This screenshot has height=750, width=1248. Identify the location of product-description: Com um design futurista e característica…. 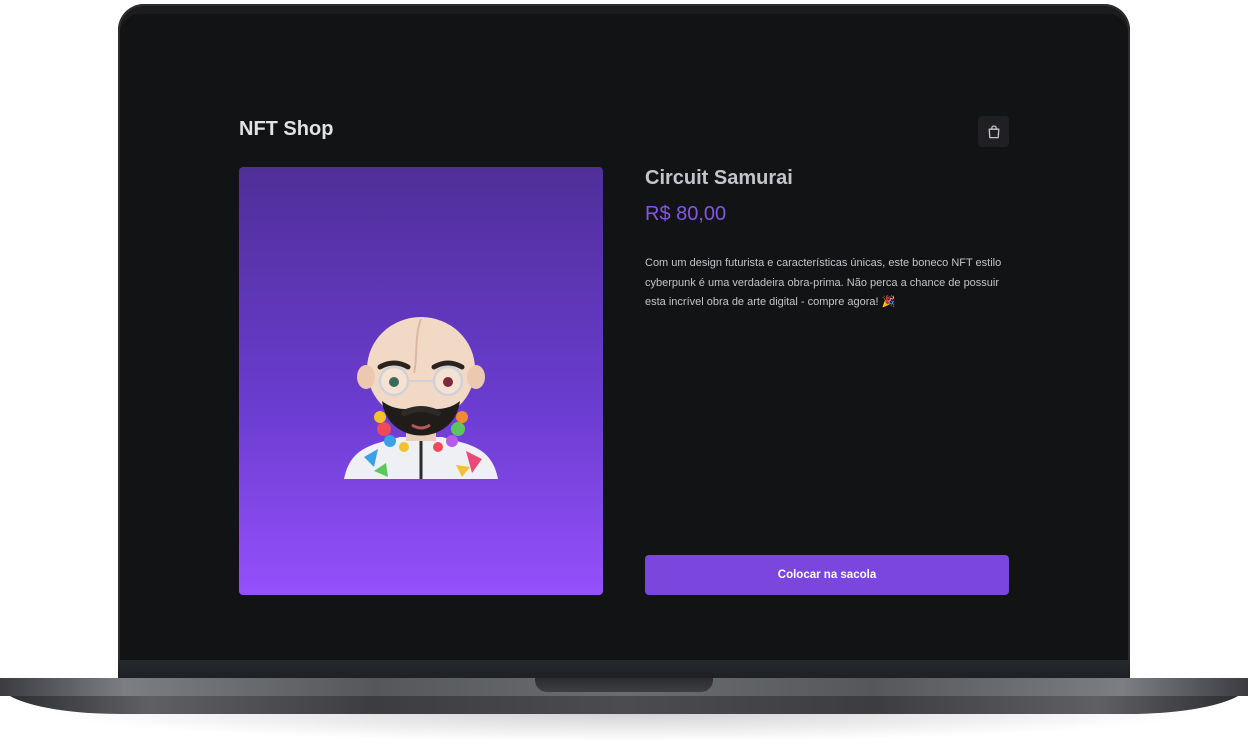
(823, 282).